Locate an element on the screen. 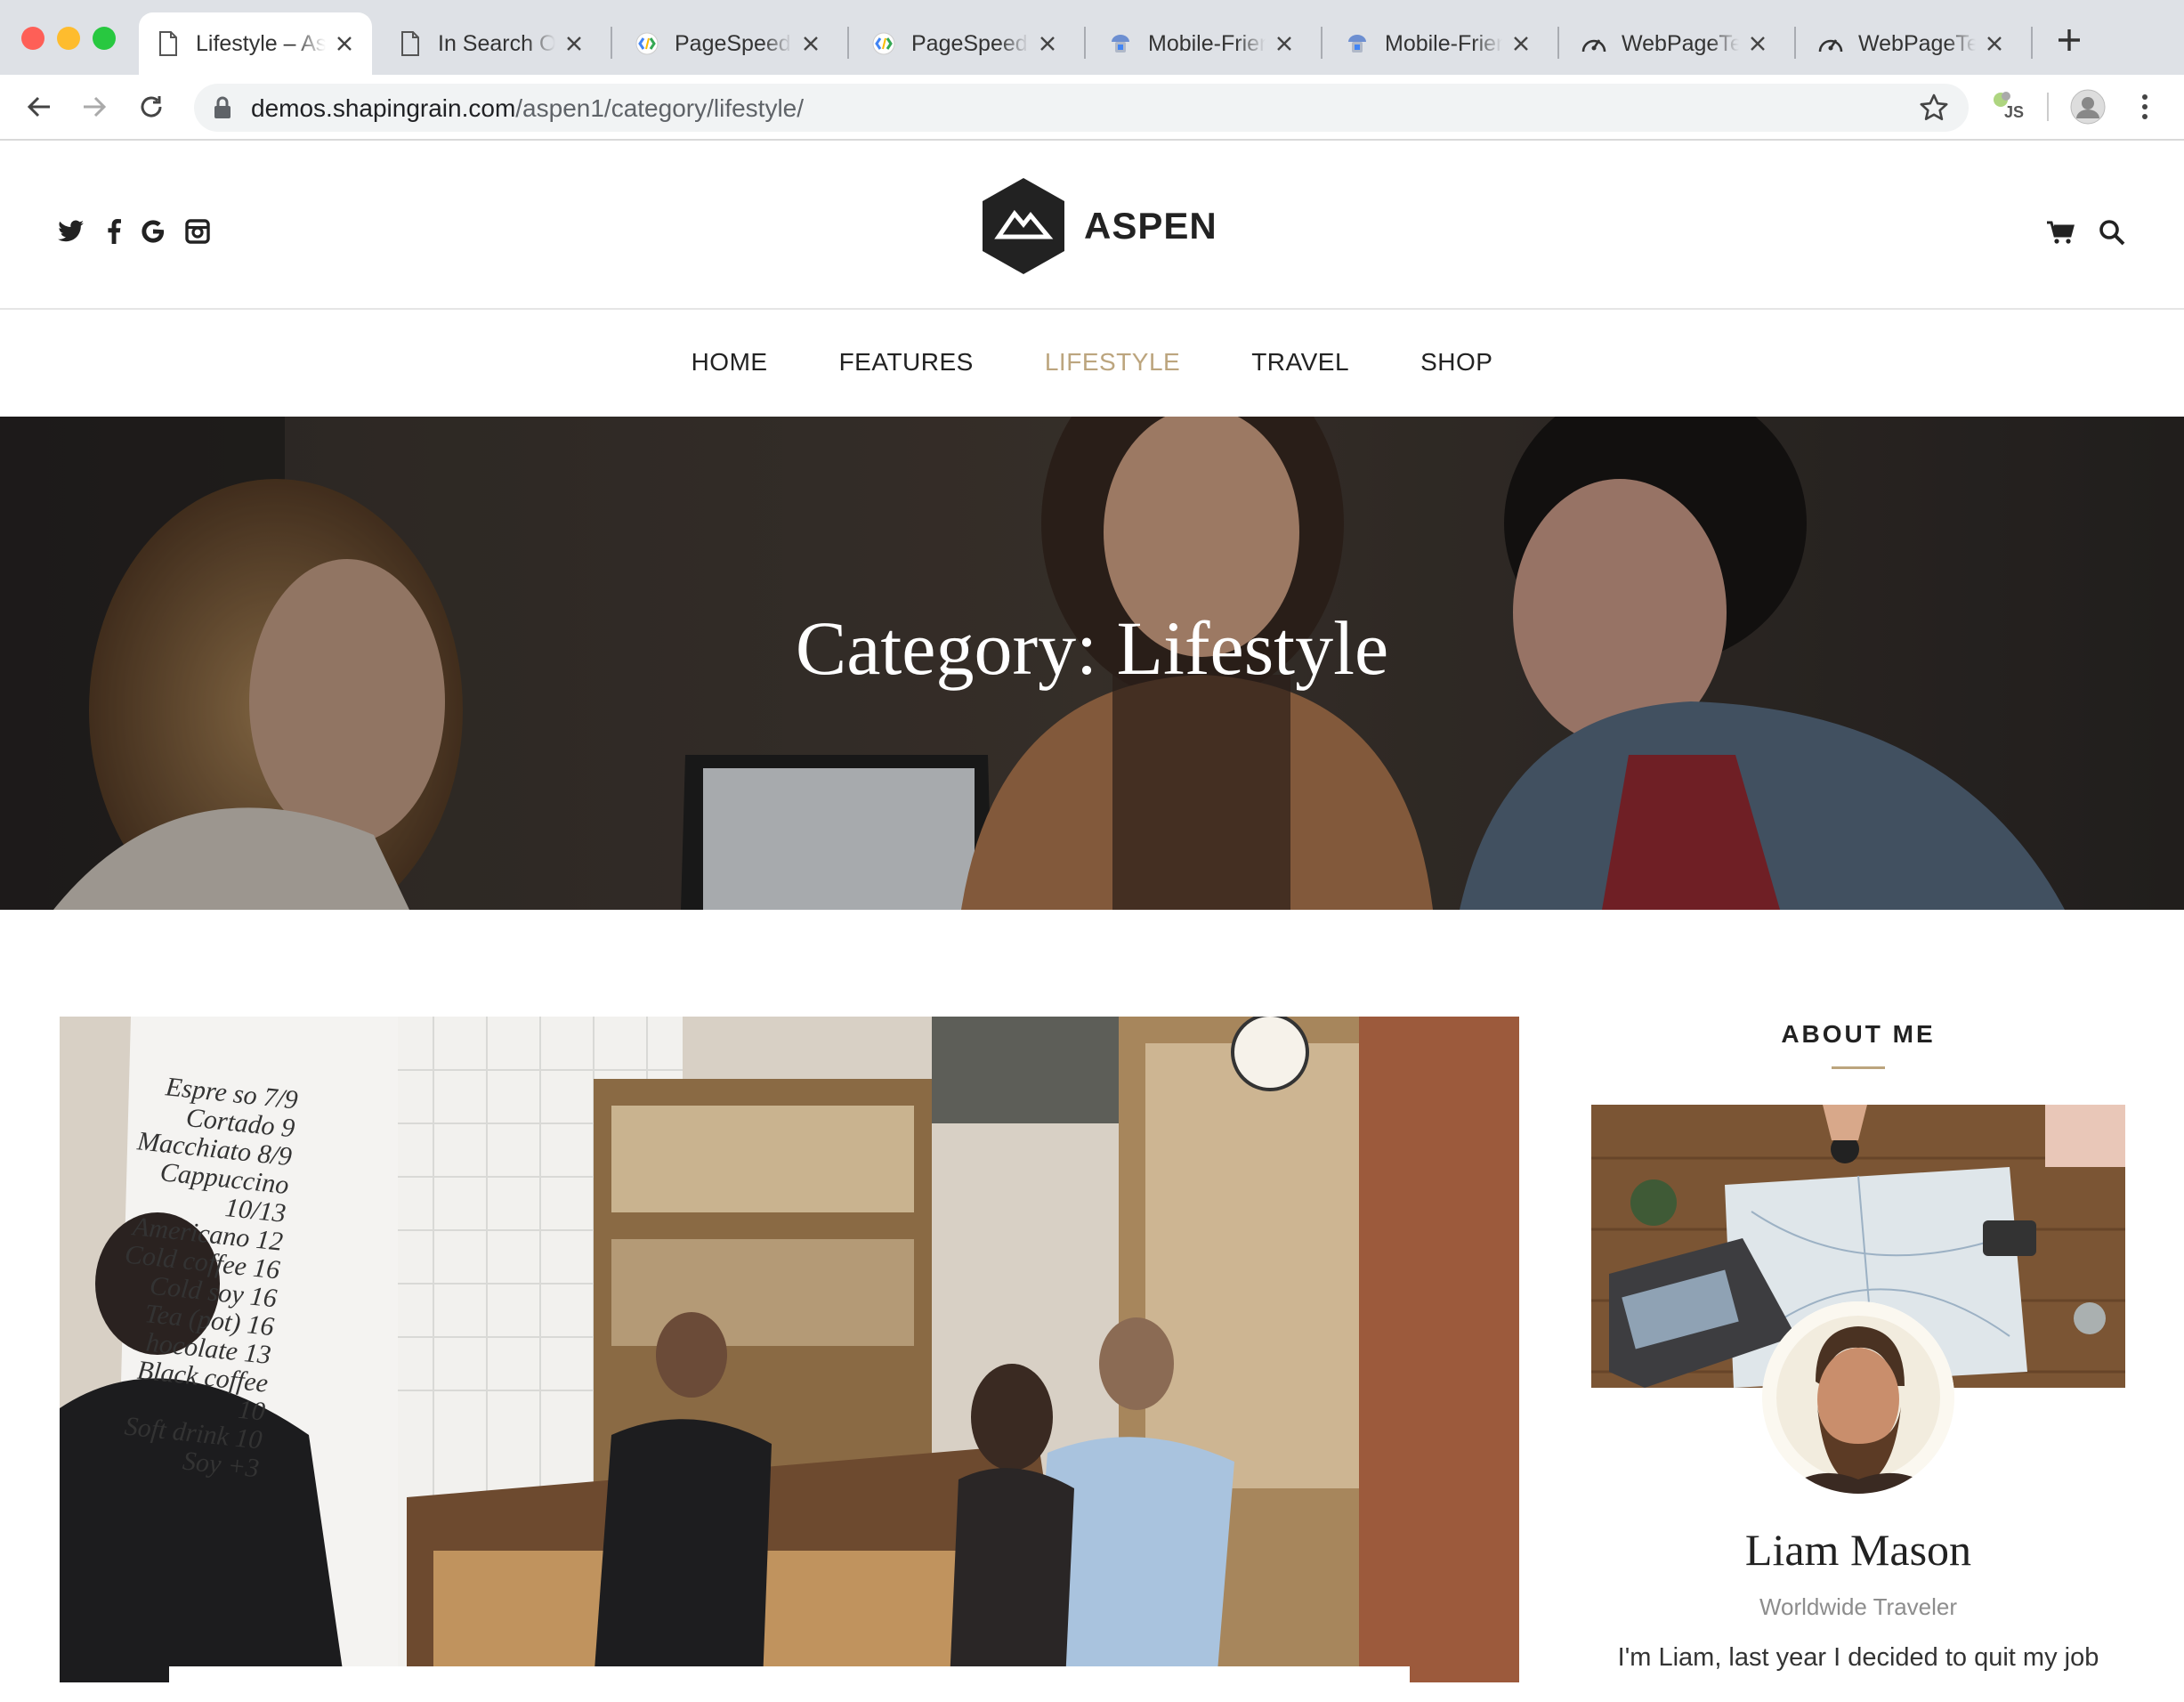 This screenshot has height=1702, width=2184. profile-button is located at coordinates (2087, 106).